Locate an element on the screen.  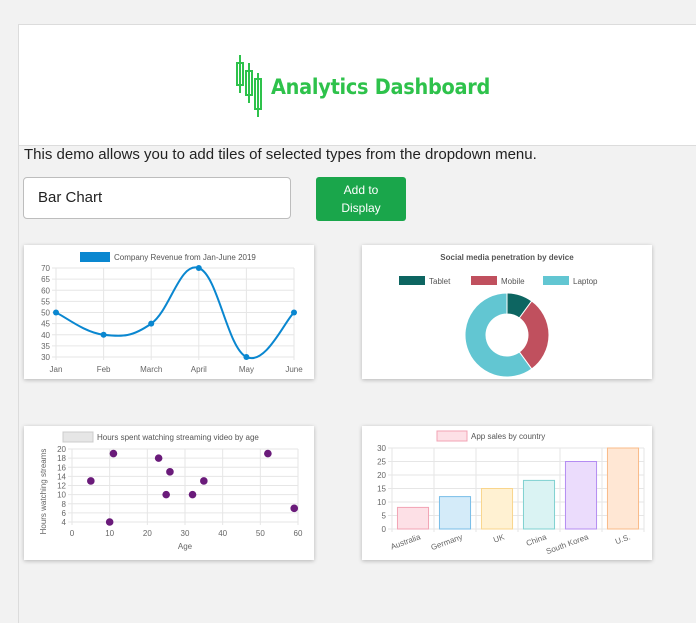
y-tick-label: 4 is located at coordinates (64, 522).